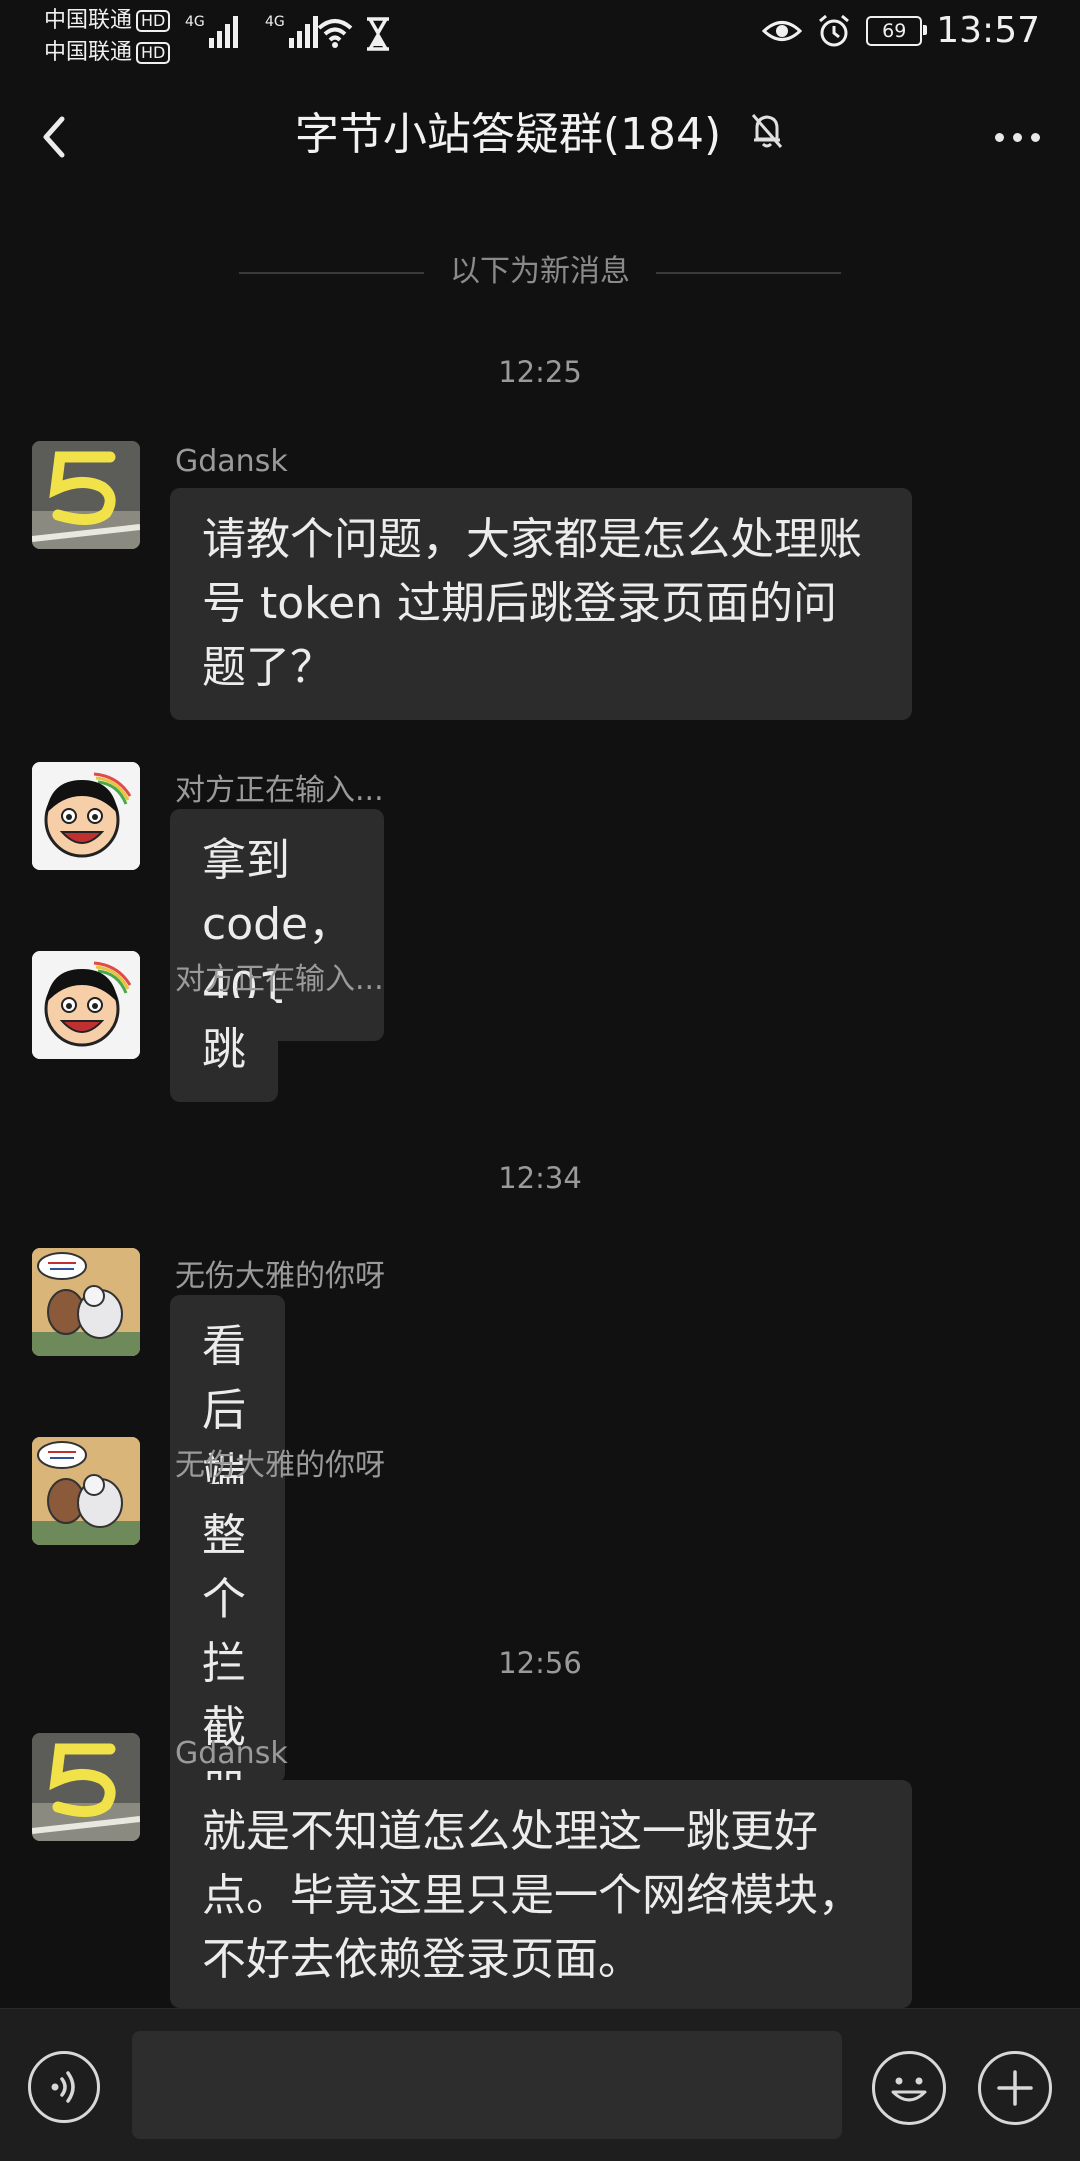  I want to click on emoji-button, so click(909, 2088).